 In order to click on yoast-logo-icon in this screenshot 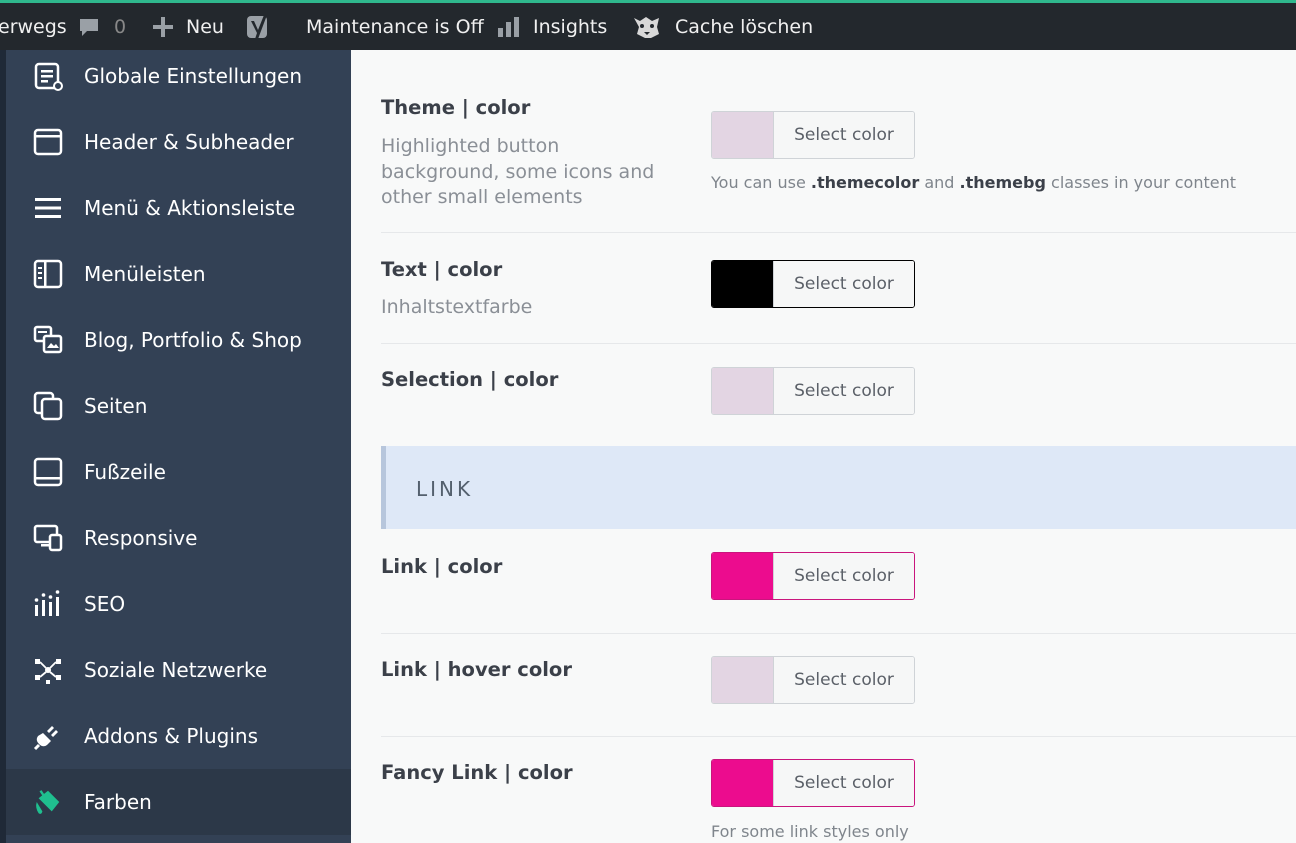, I will do `click(257, 27)`.